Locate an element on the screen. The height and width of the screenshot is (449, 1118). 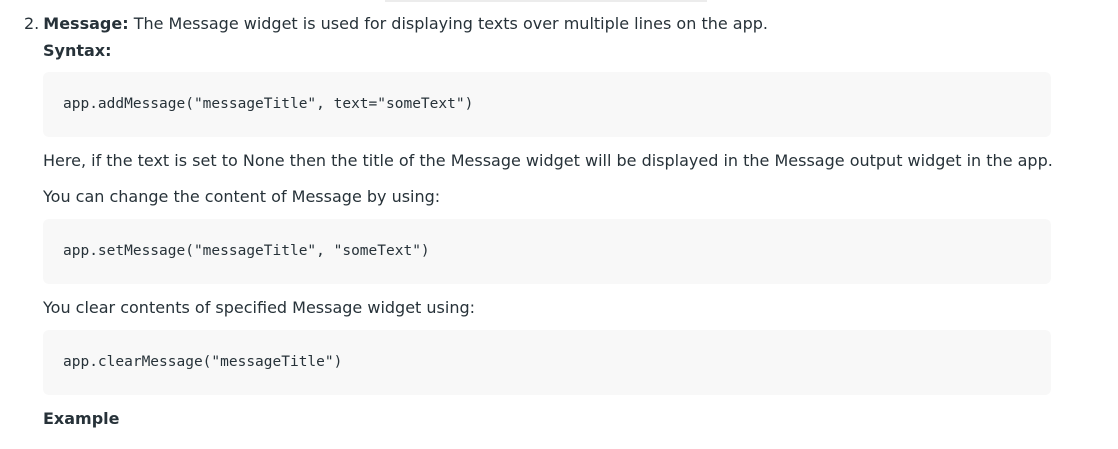
syntax-heading: Syntax: is located at coordinates (77, 50).